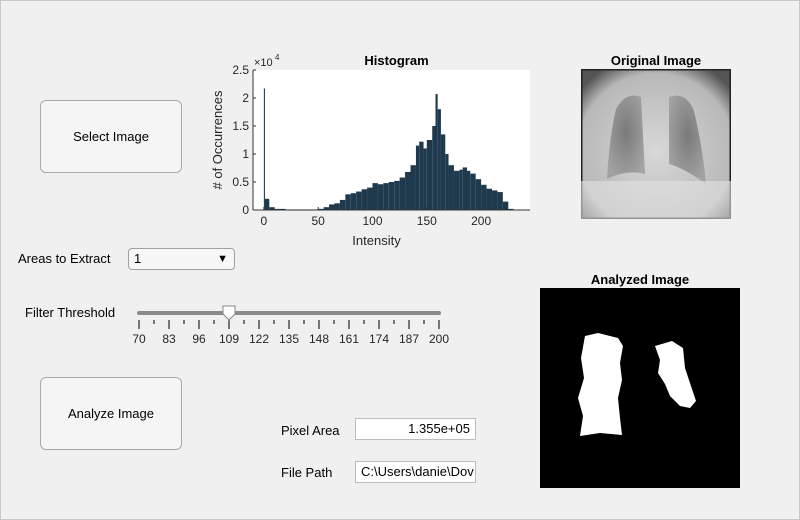 This screenshot has height=520, width=800. Describe the element at coordinates (64, 258) in the screenshot. I see `areas-to-extract-label: Areas to Extract` at that location.